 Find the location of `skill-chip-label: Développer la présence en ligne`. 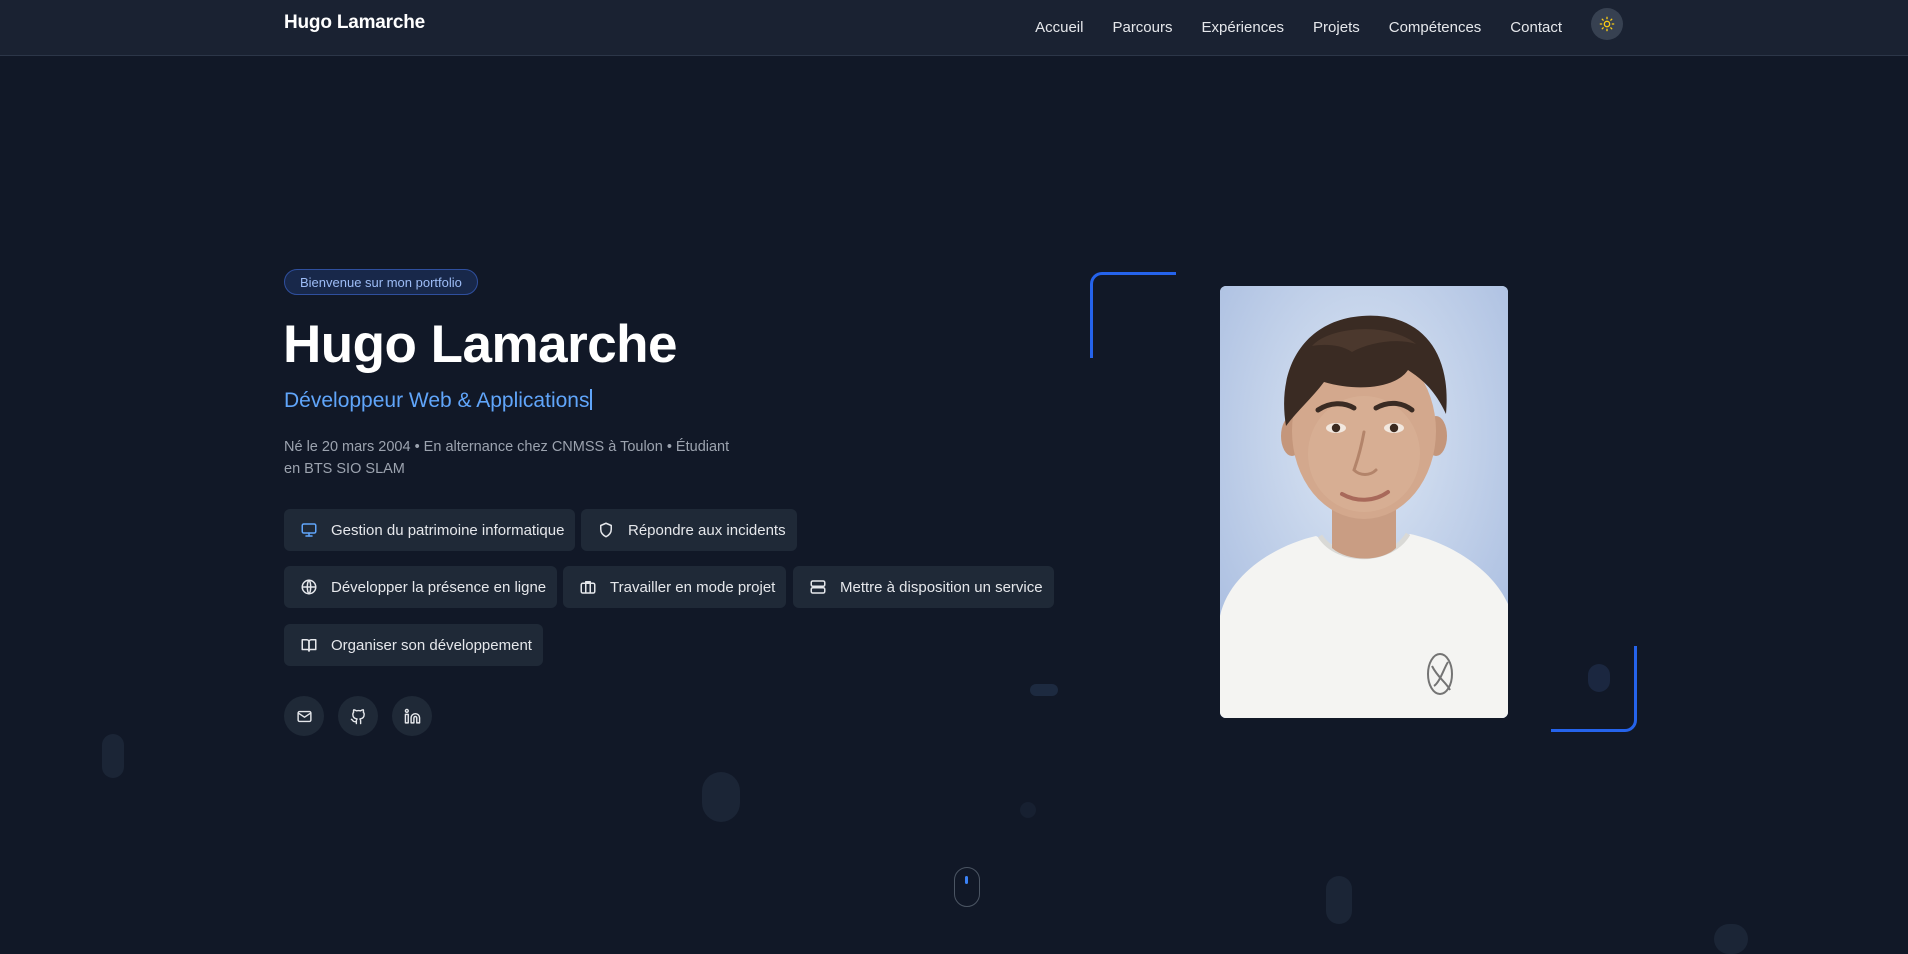

skill-chip-label: Développer la présence en ligne is located at coordinates (439, 587).